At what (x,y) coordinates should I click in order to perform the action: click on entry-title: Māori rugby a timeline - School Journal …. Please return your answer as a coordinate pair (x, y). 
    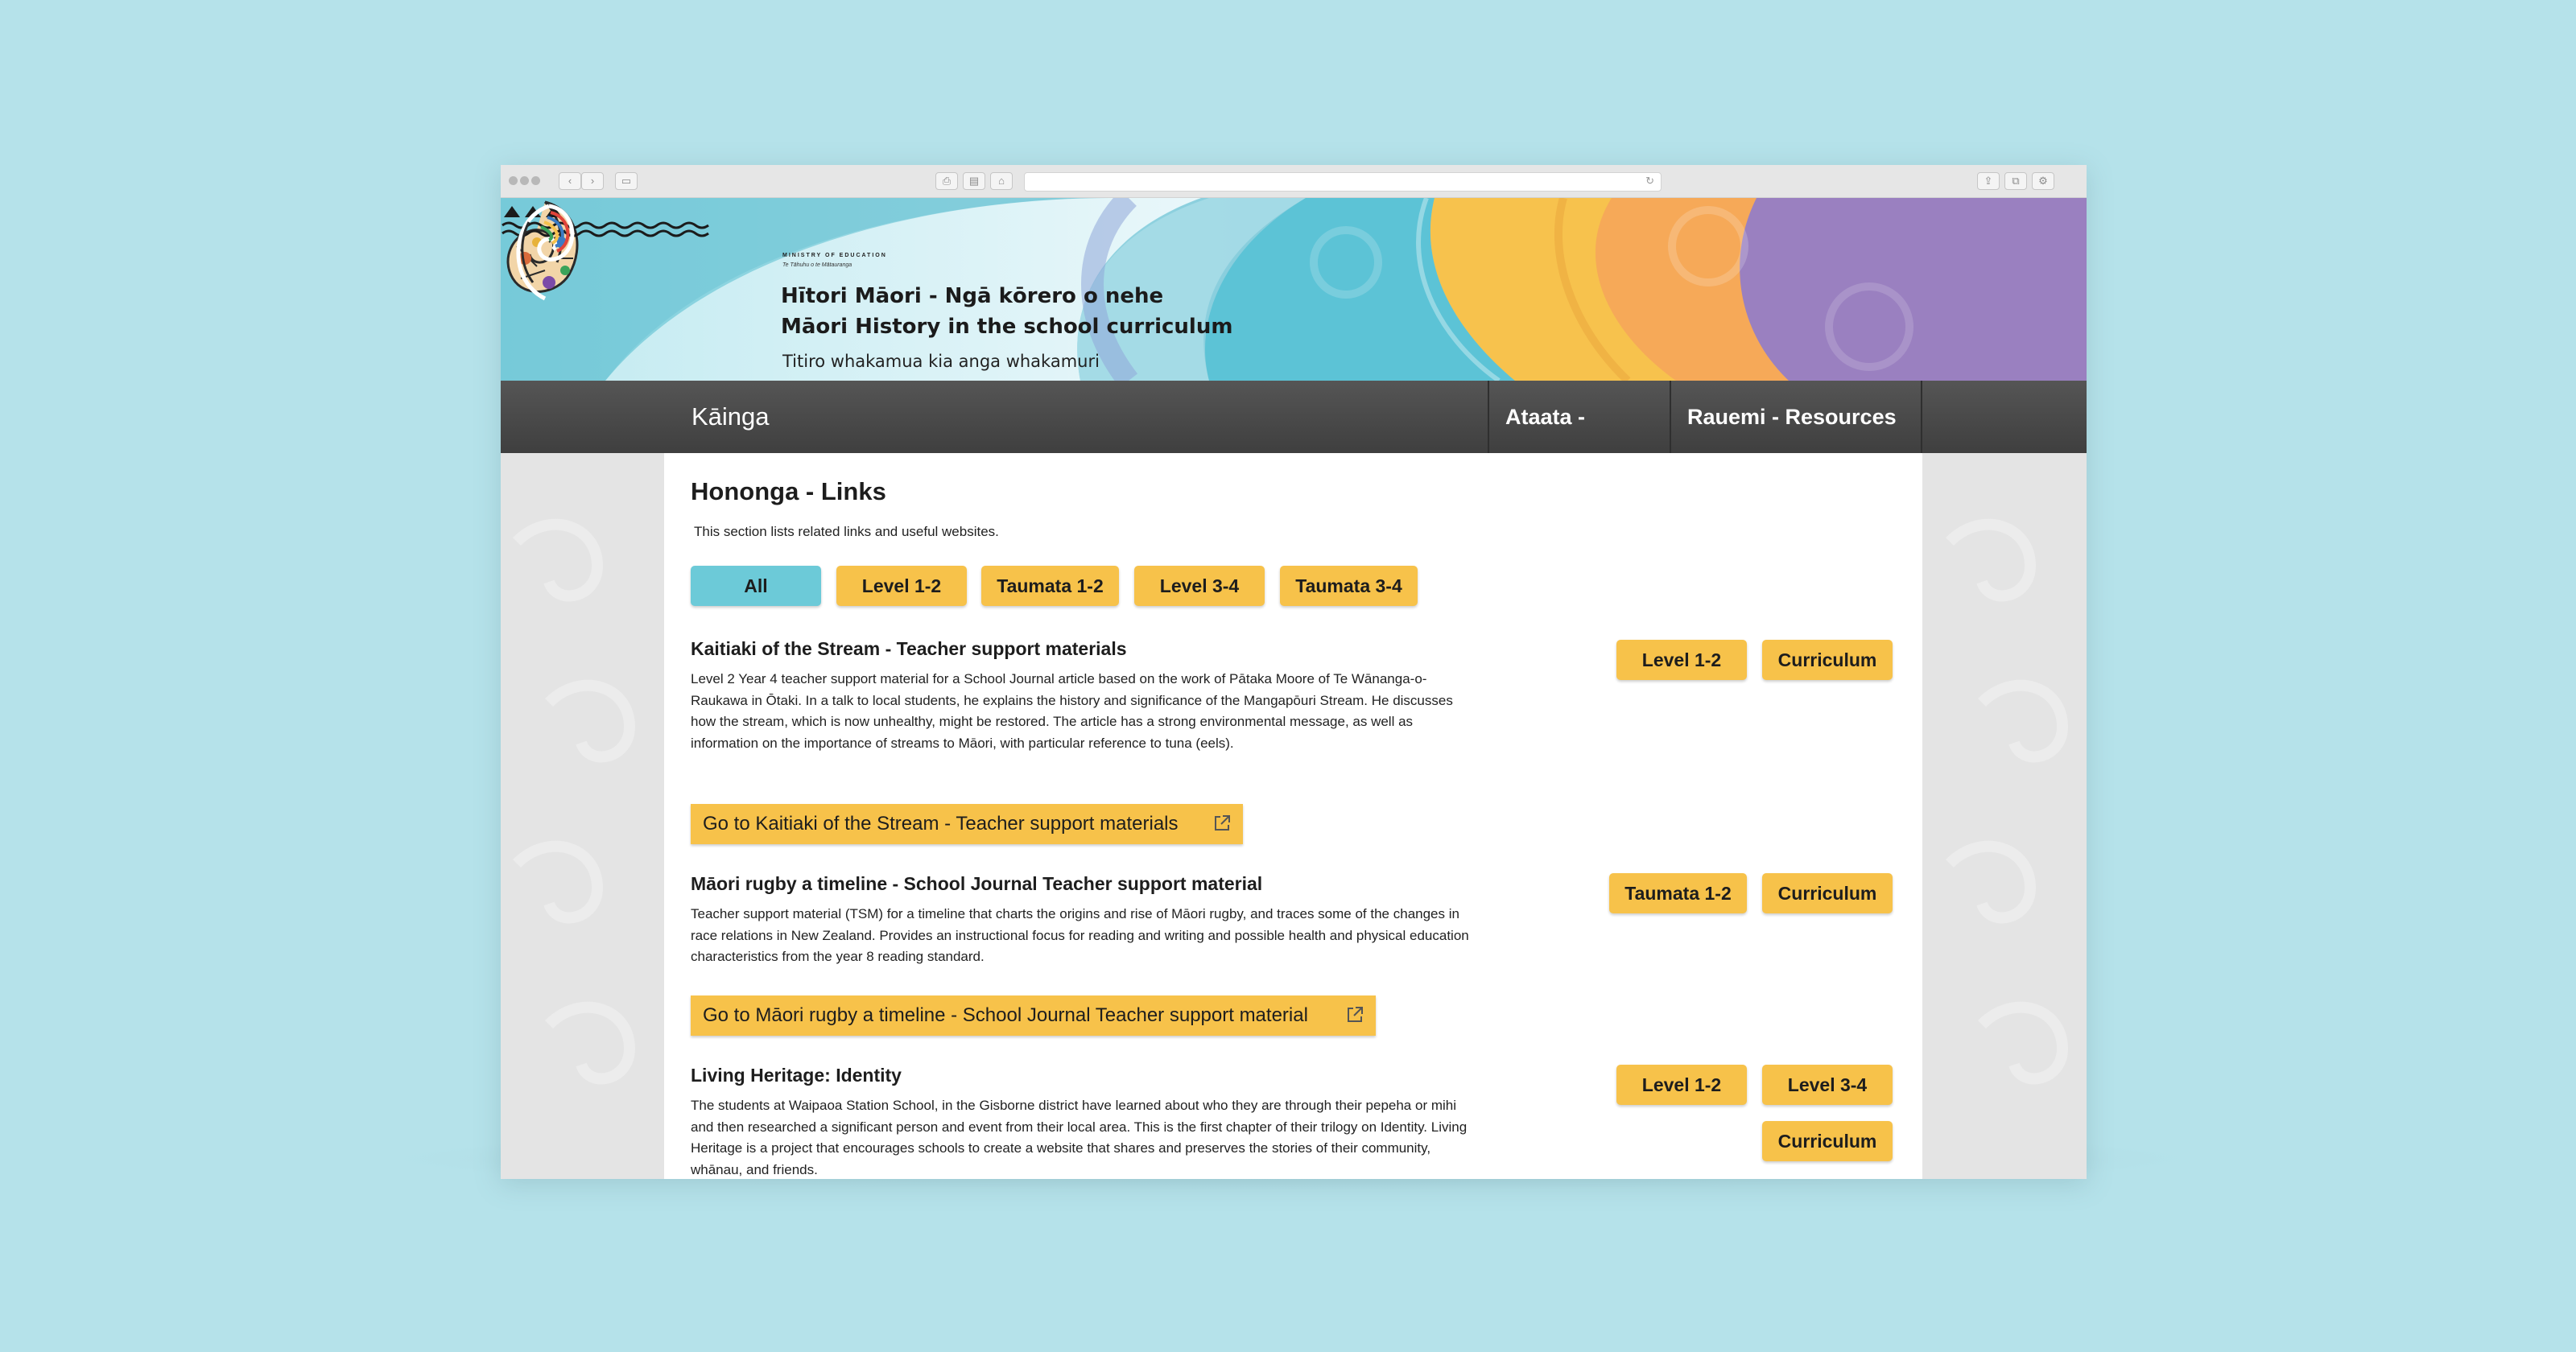
    Looking at the image, I should click on (977, 883).